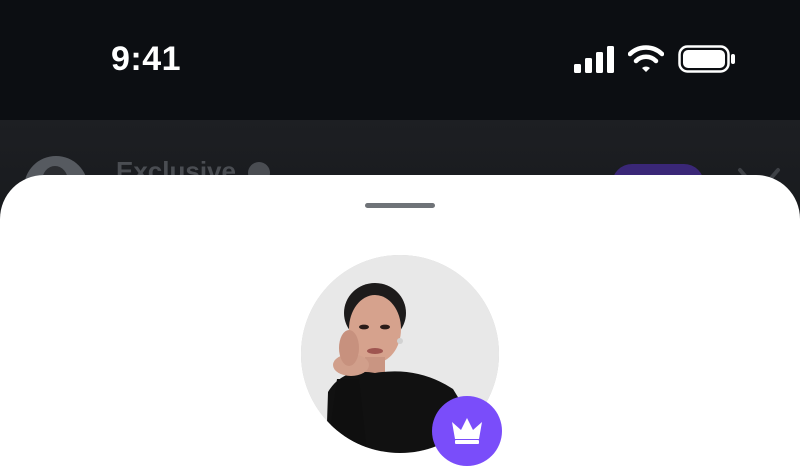  I want to click on premium-badge, so click(467, 431).